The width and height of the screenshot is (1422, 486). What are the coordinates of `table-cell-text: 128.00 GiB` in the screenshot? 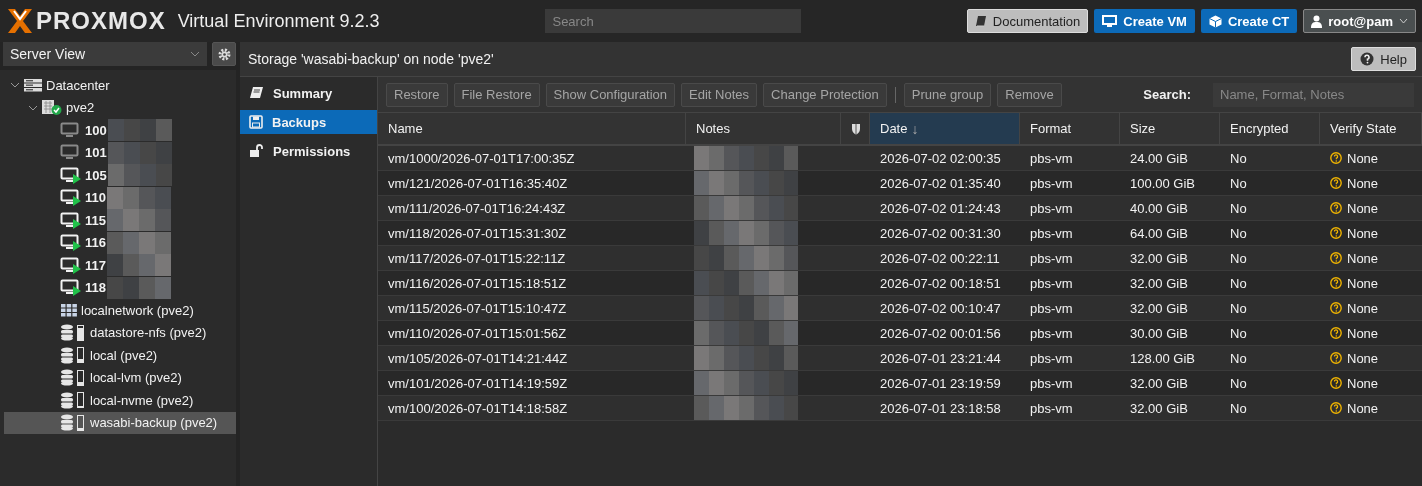 It's located at (1163, 358).